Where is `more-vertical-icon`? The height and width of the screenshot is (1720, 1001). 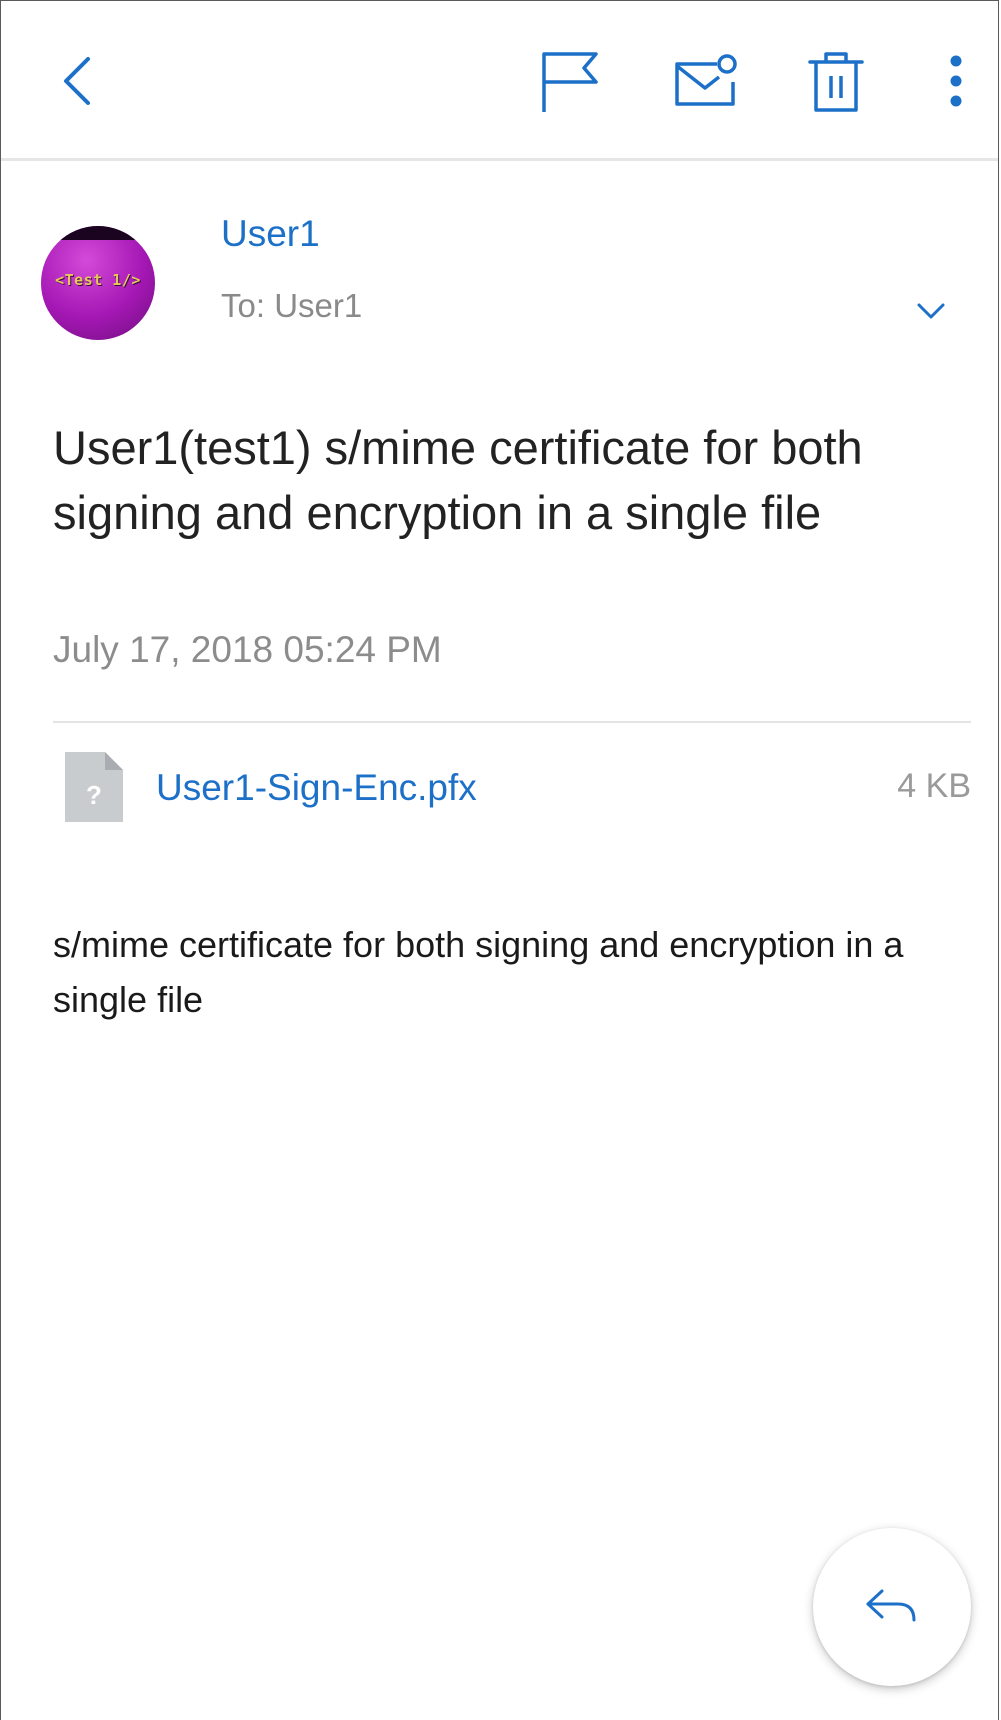 more-vertical-icon is located at coordinates (956, 81).